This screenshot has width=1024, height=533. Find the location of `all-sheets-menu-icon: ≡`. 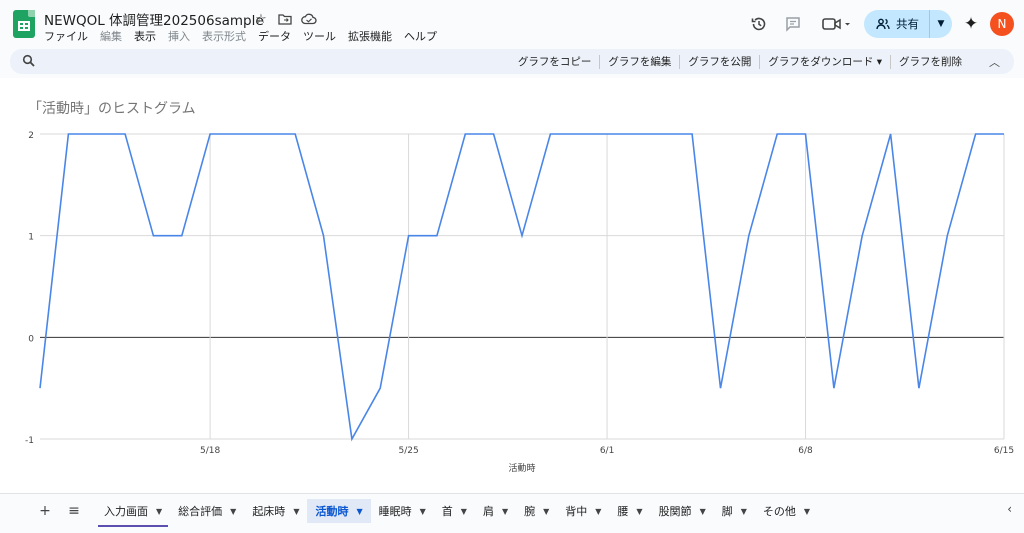

all-sheets-menu-icon: ≡ is located at coordinates (74, 511).